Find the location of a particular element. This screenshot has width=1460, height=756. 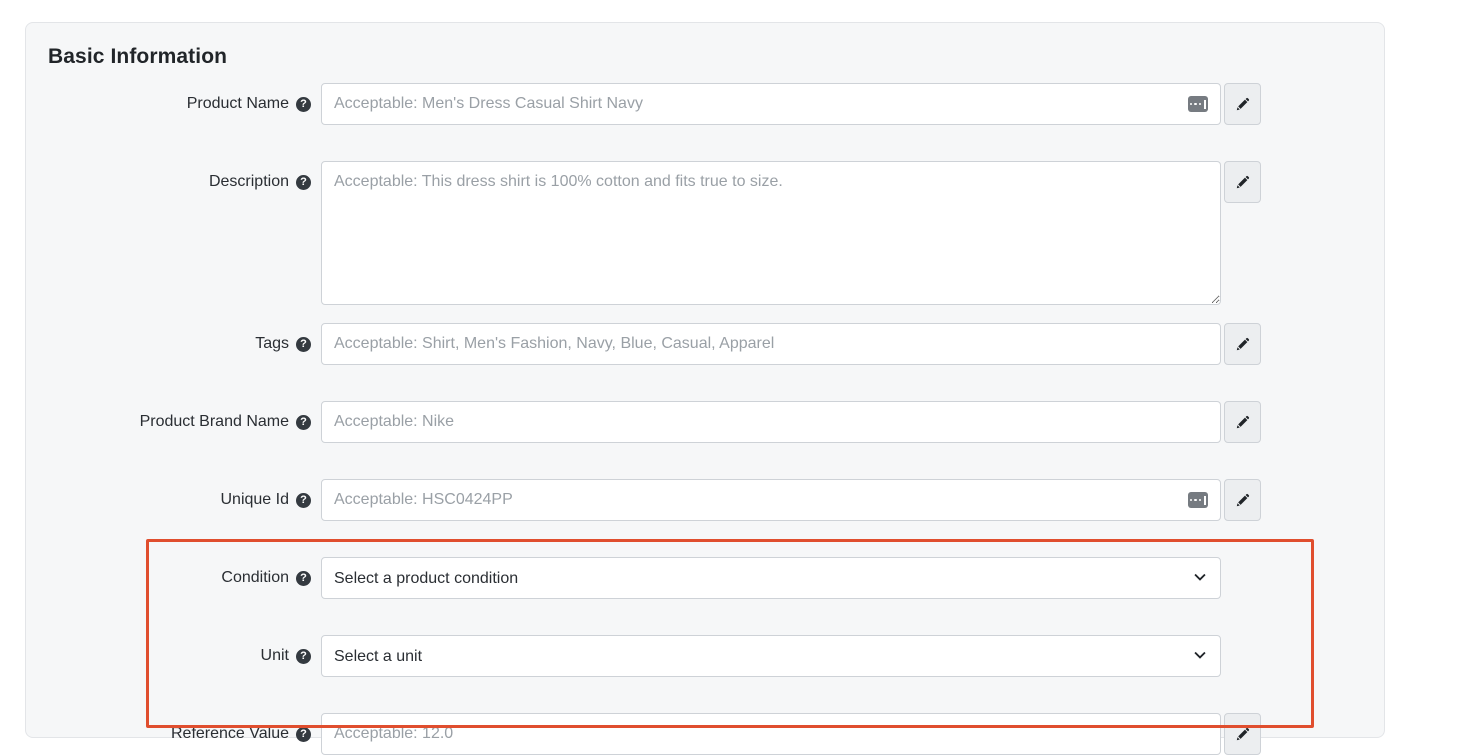

edit-button-unique-id is located at coordinates (1242, 500).